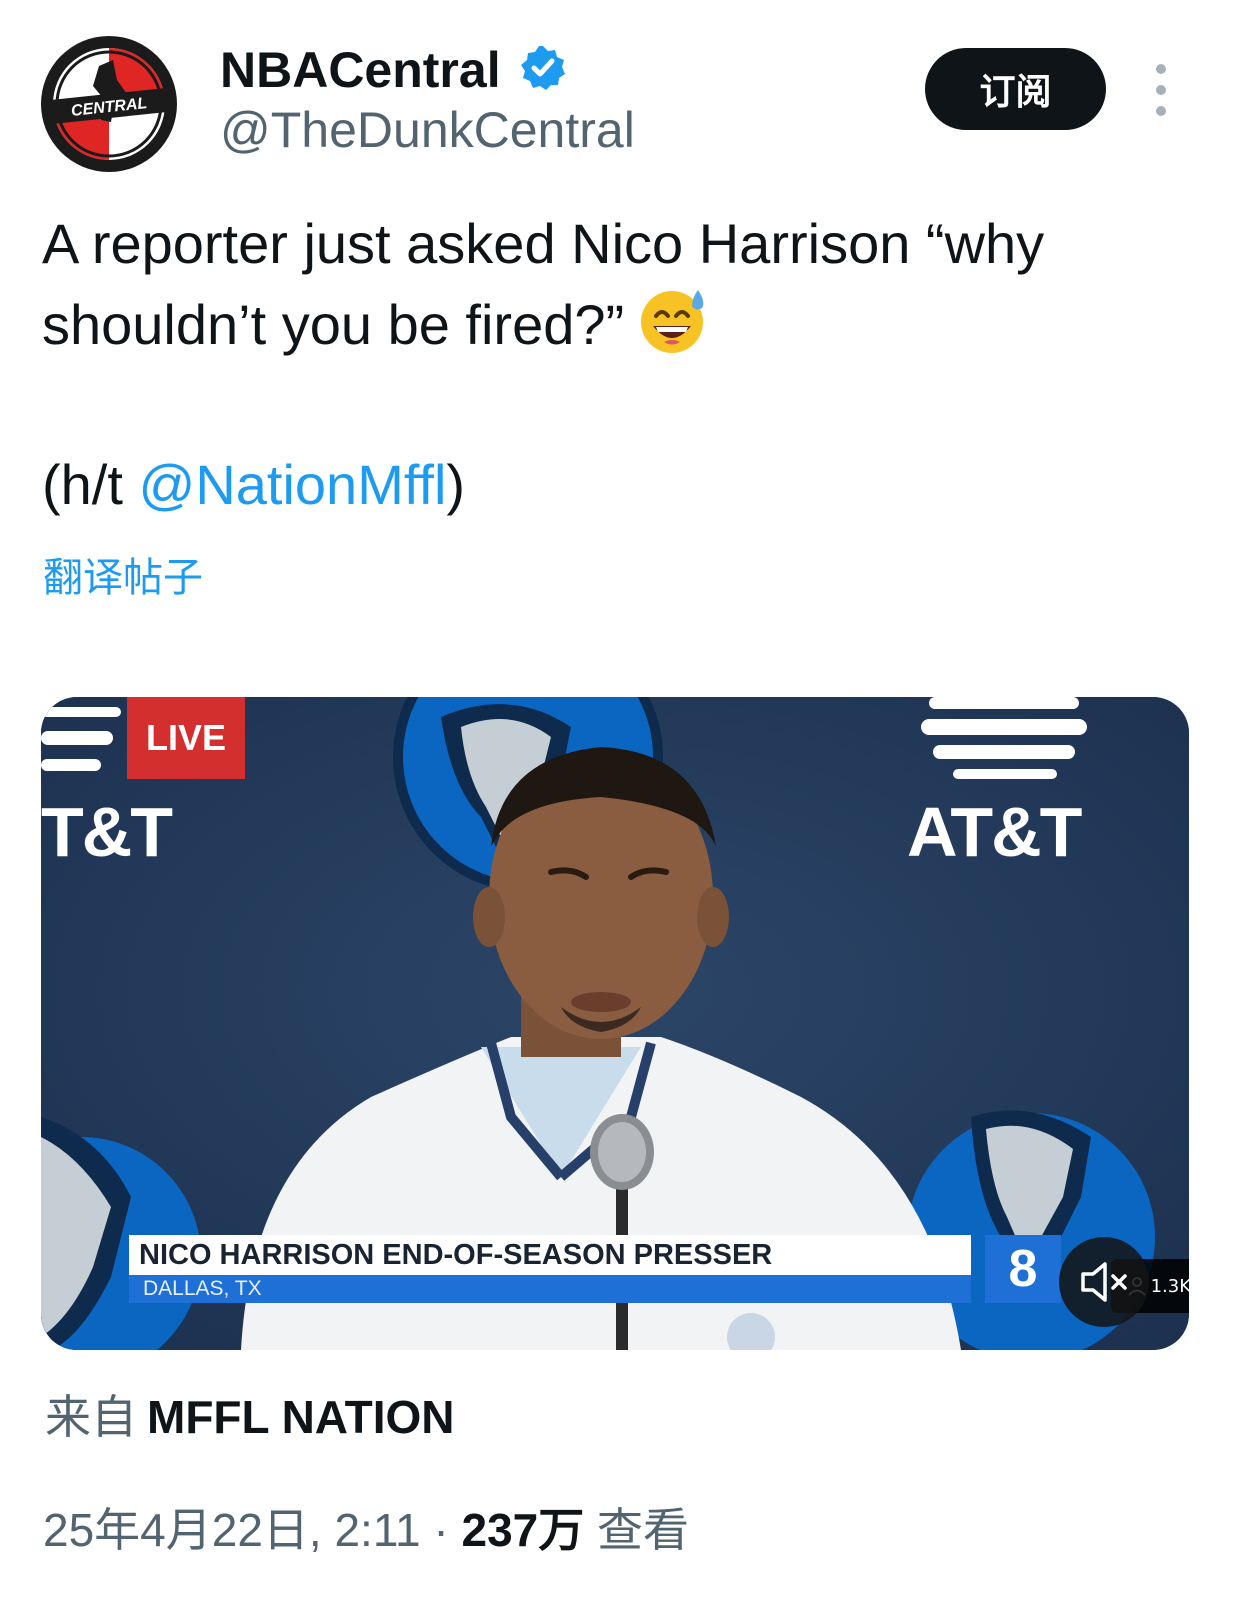 The image size is (1260, 1606). Describe the element at coordinates (232, 1530) in the screenshot. I see `timestamp-link: 25年4月22日, 2:11` at that location.